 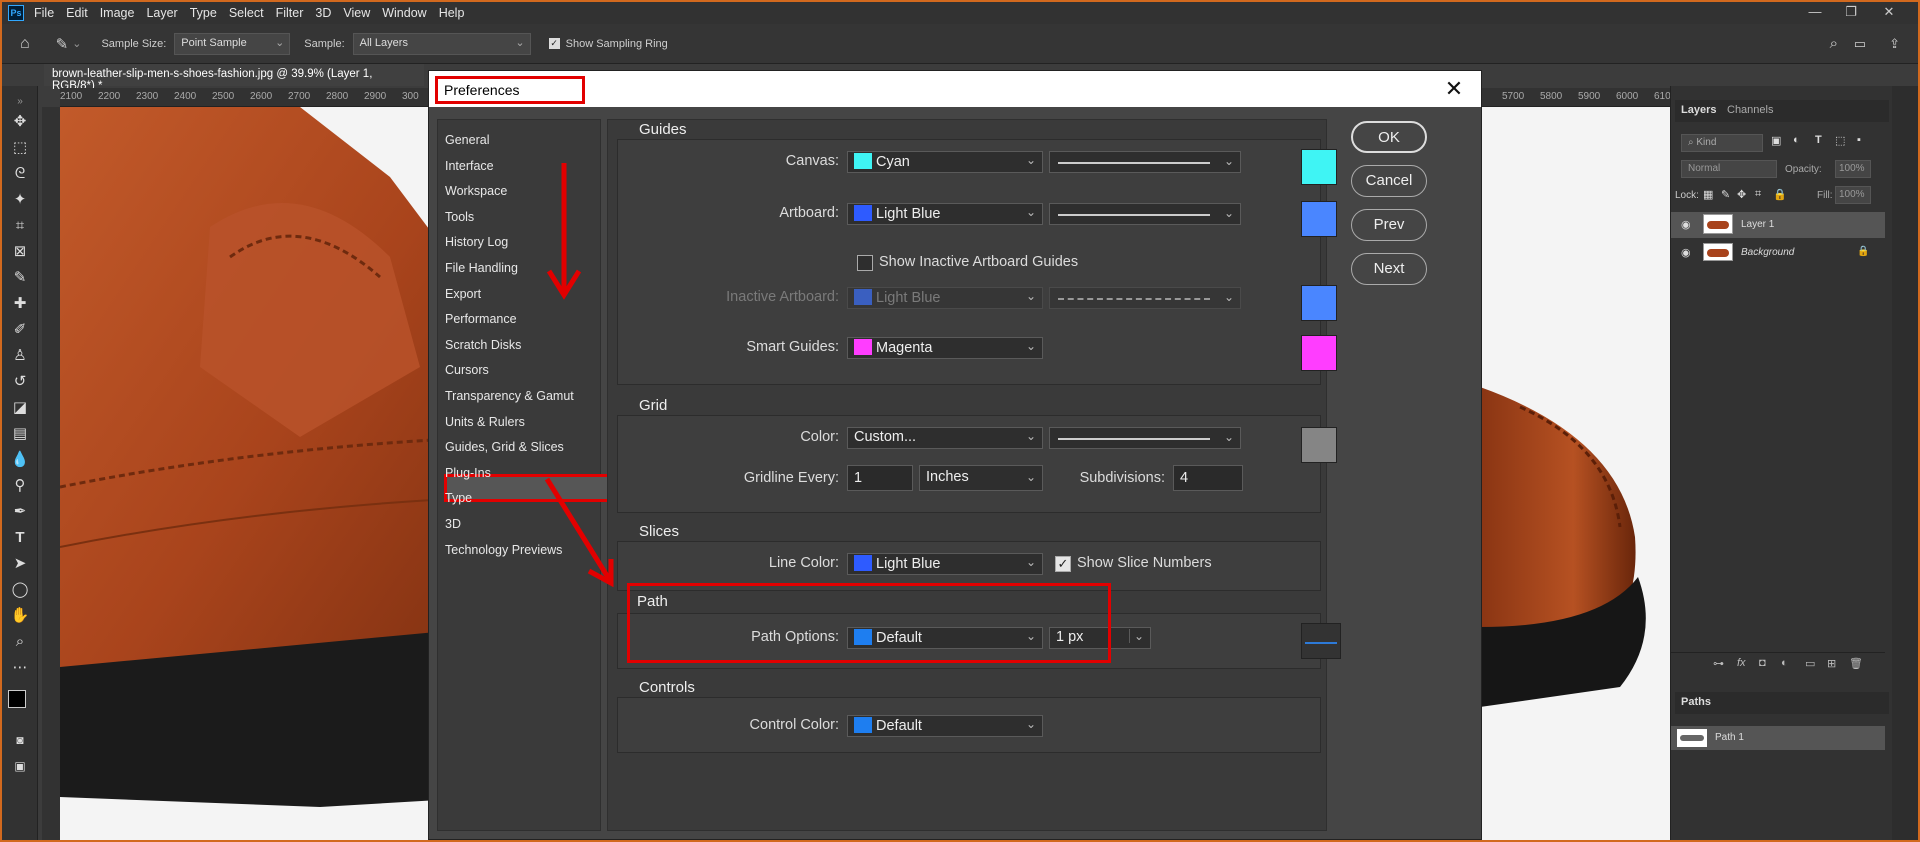 What do you see at coordinates (1784, 663) in the screenshot?
I see `adjustment-icon: ◐` at bounding box center [1784, 663].